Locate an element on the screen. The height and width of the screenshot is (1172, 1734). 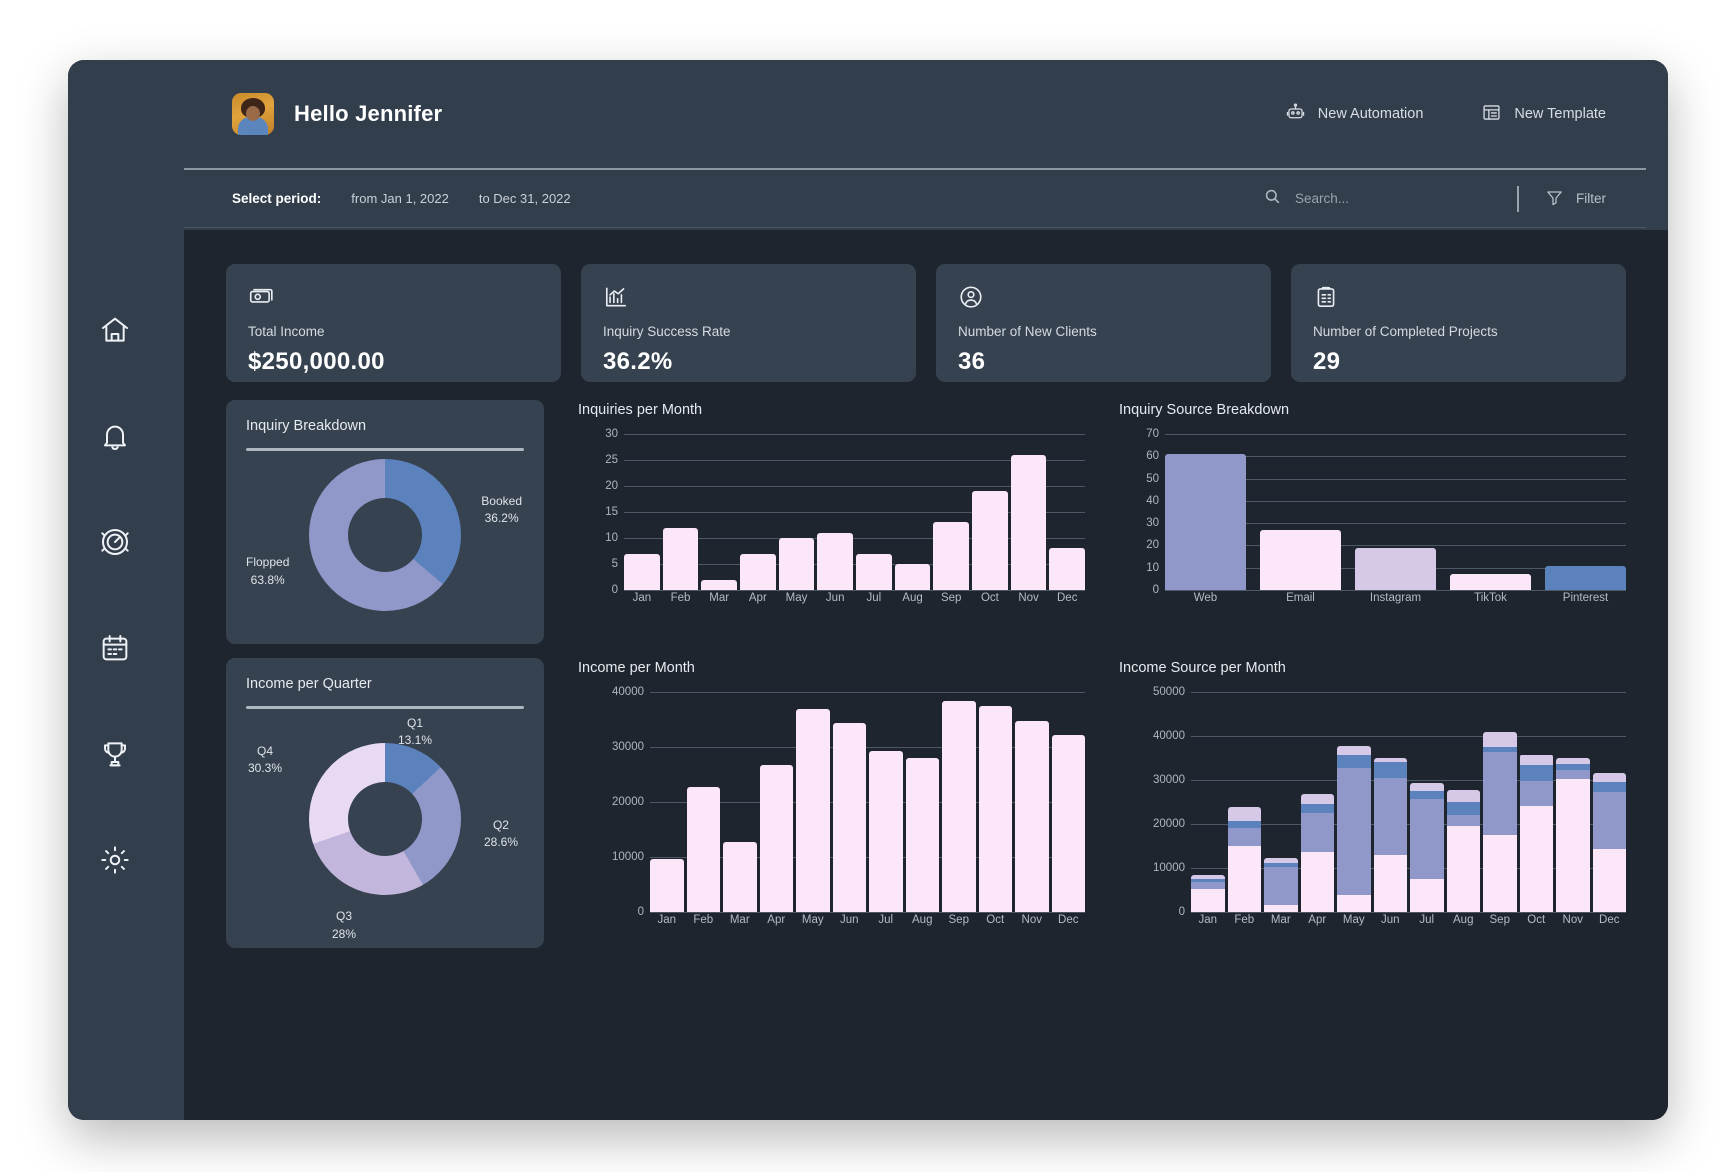
kpi-card-completed-projects: Number of Completed Projects 29 is located at coordinates (1458, 323).